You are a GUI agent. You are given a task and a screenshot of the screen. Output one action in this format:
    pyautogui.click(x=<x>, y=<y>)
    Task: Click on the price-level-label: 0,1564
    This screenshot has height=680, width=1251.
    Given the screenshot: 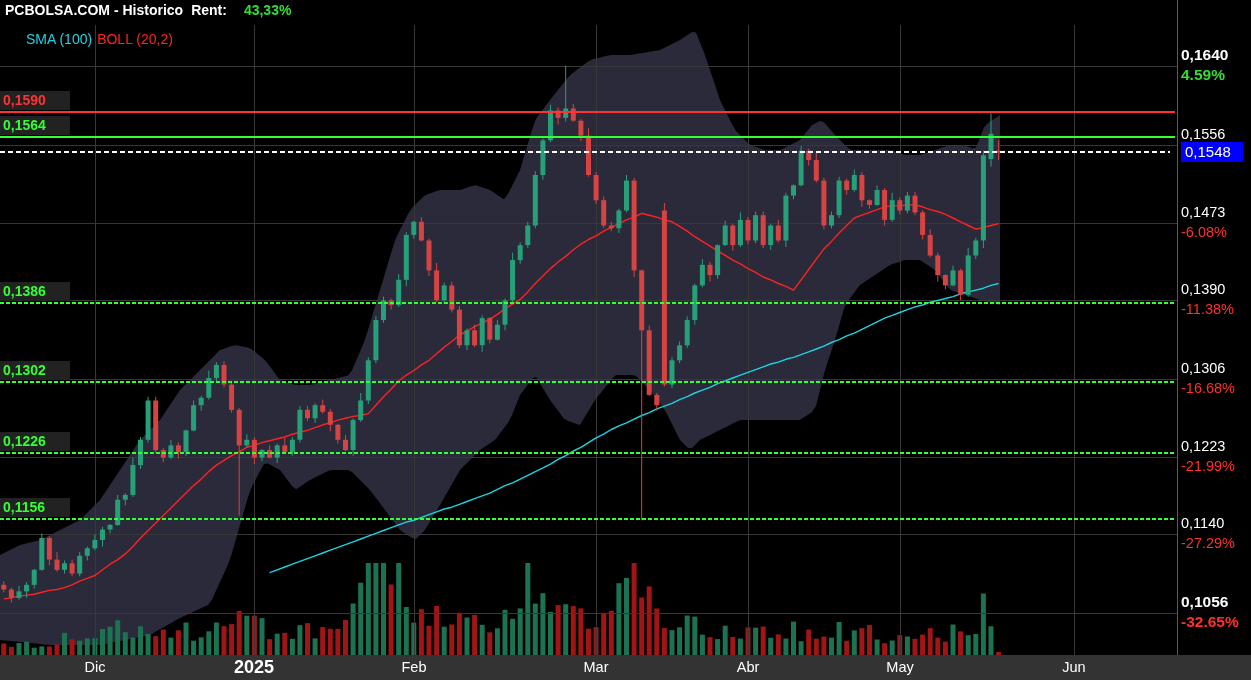 What is the action you would take?
    pyautogui.click(x=35, y=125)
    